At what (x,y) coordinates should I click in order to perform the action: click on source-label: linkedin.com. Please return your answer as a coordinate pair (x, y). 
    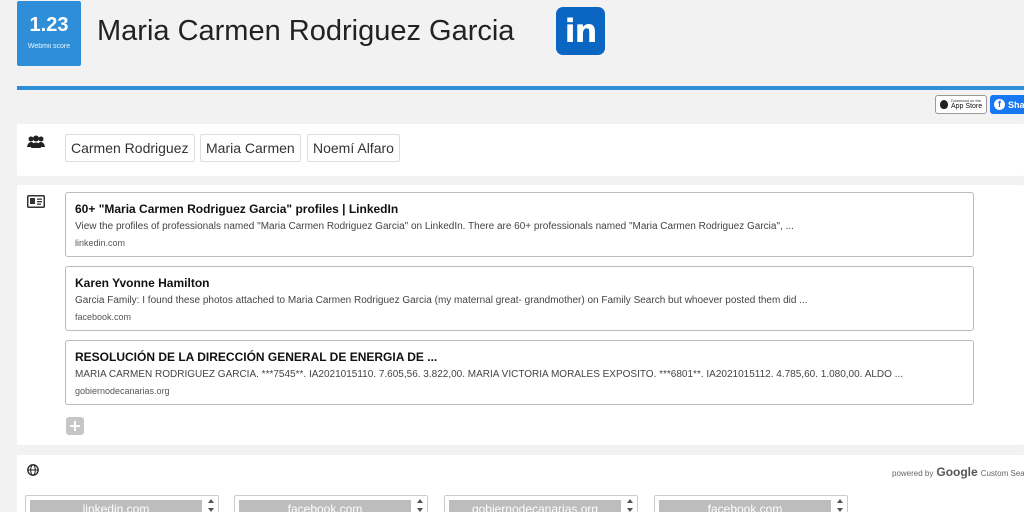
    Looking at the image, I should click on (116, 506).